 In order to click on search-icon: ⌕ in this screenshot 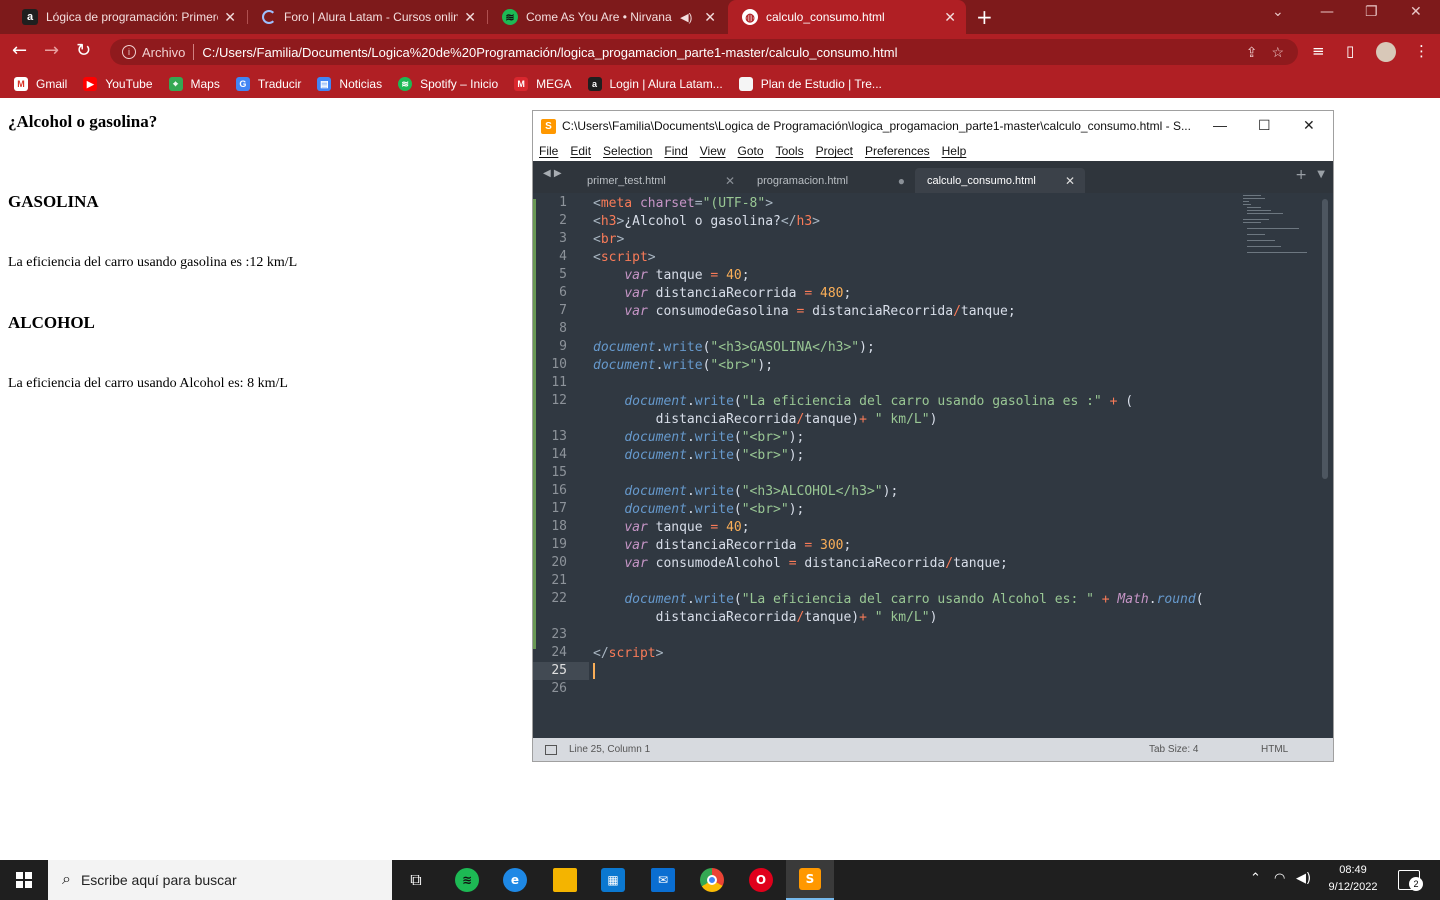, I will do `click(66, 879)`.